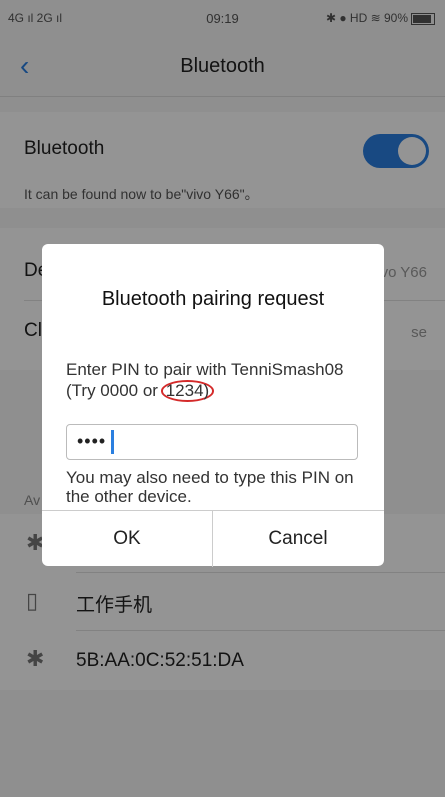 This screenshot has width=445, height=797. I want to click on text-cursor, so click(112, 442).